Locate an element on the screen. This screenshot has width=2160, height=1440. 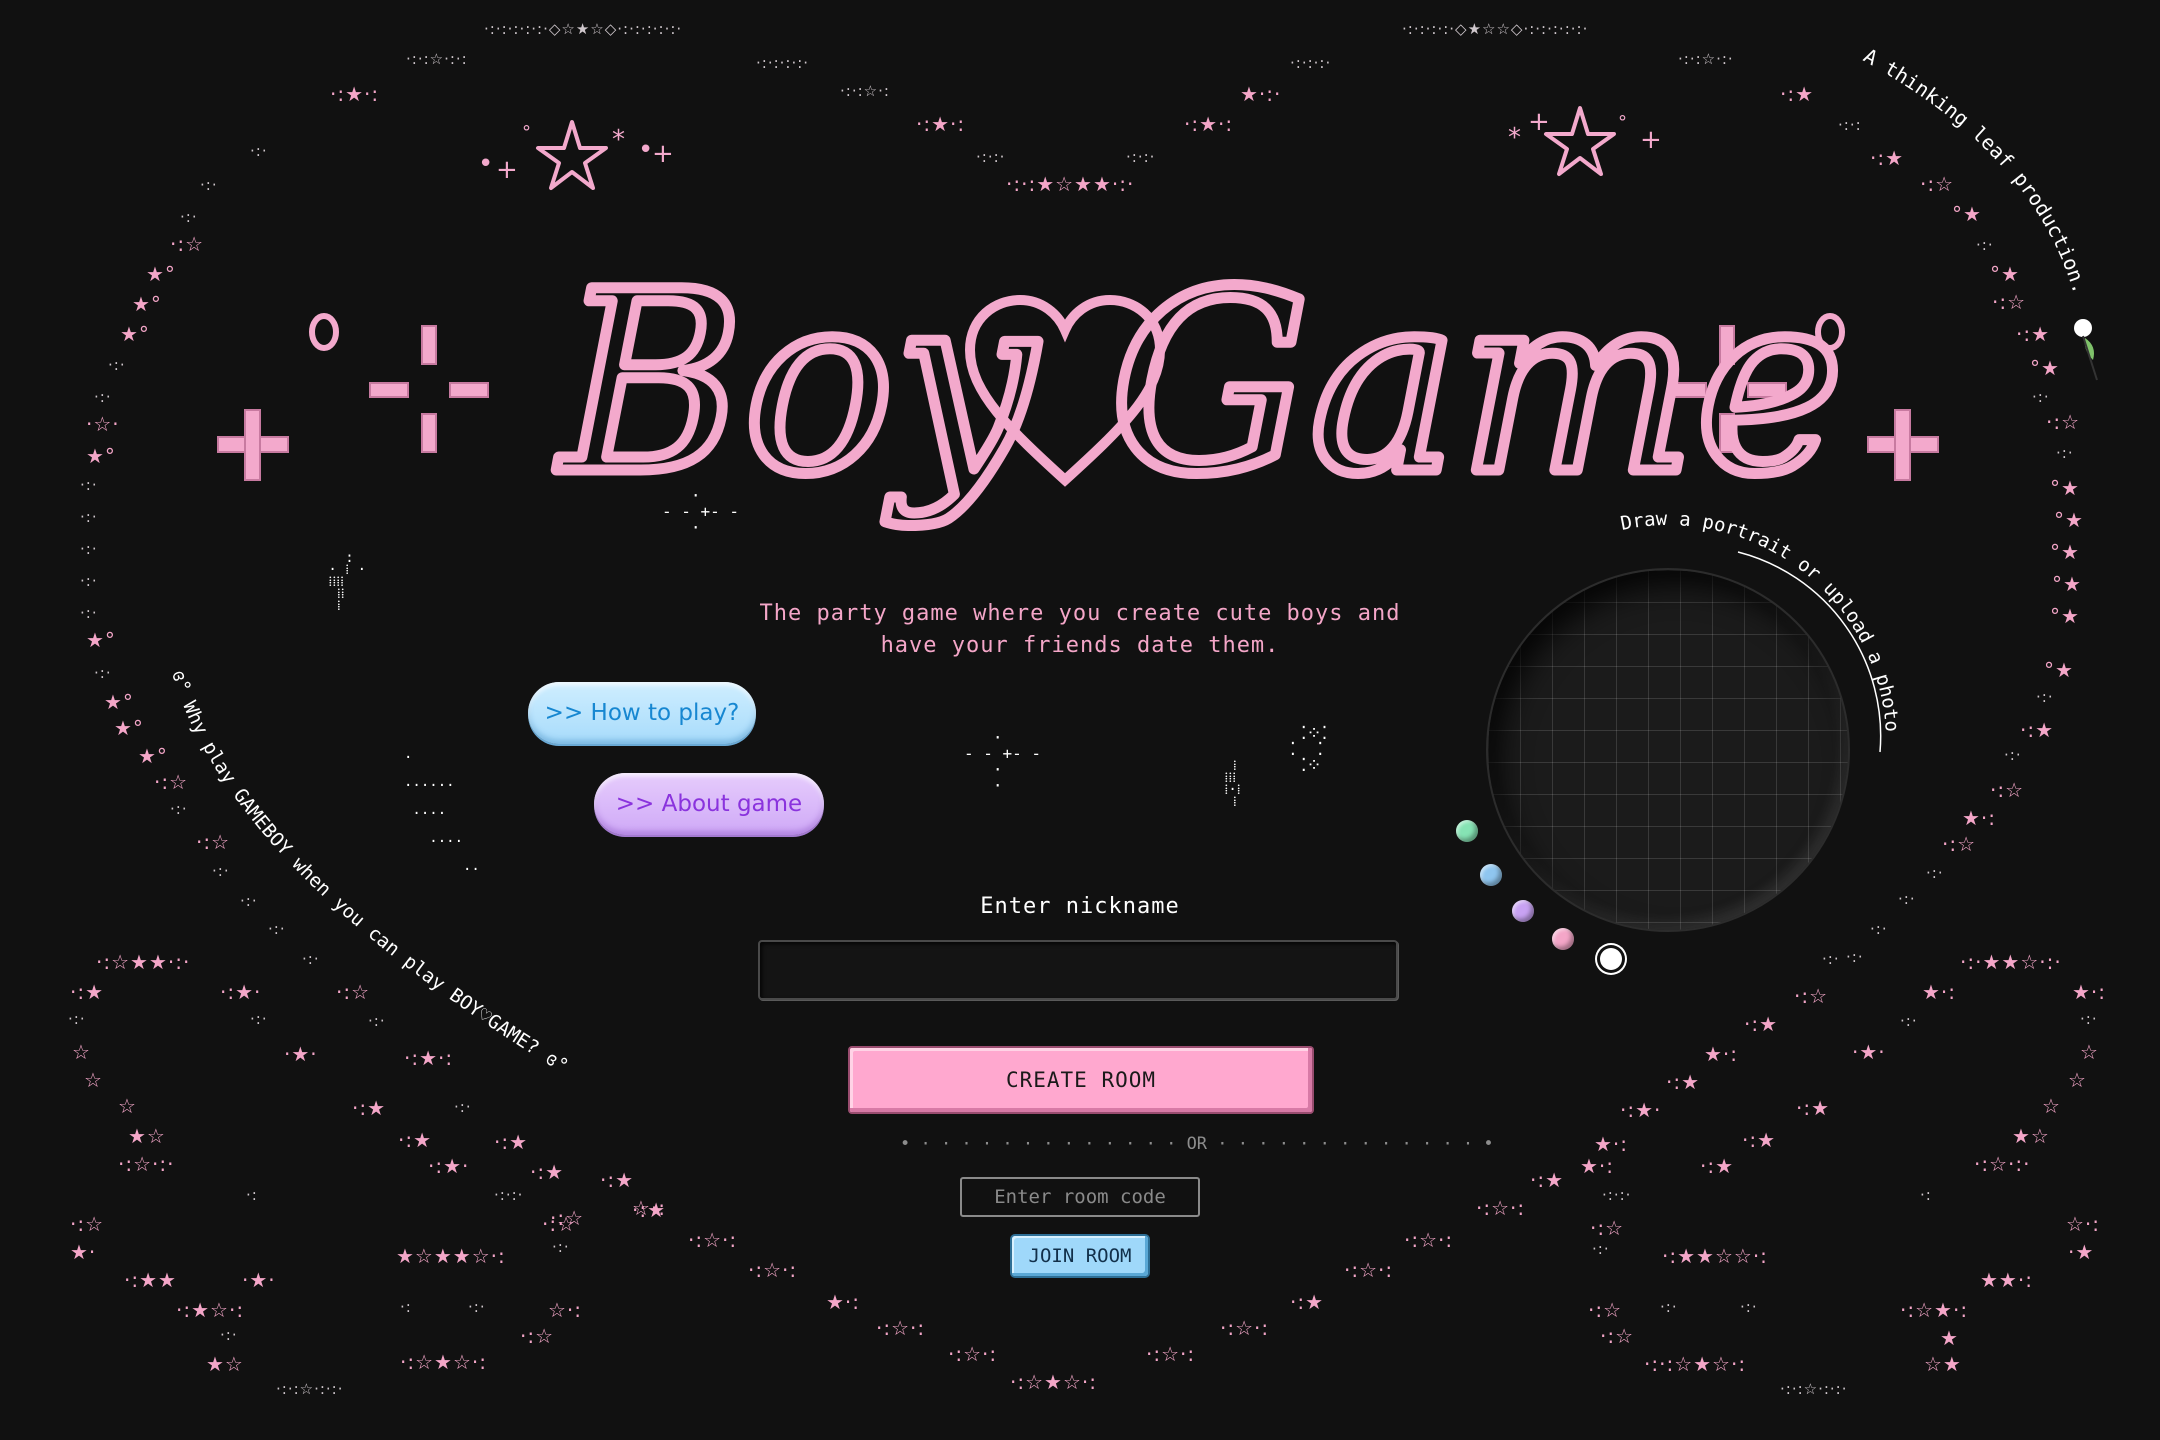
how-to-play-button: >> How to play? is located at coordinates (642, 713).